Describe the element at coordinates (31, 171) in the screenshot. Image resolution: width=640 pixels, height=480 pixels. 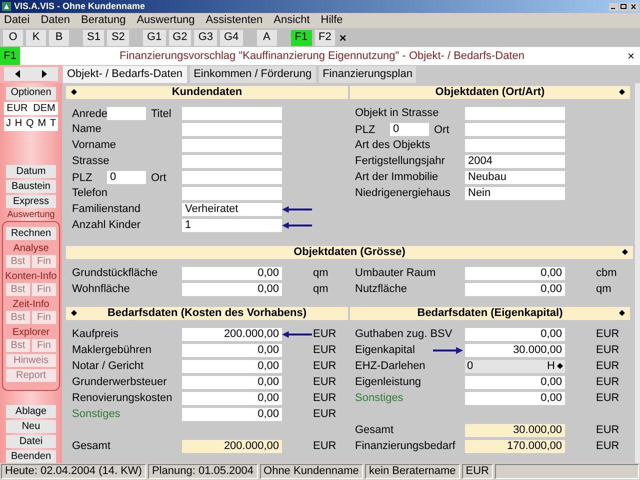
I see `sidebar-button: Datum` at that location.